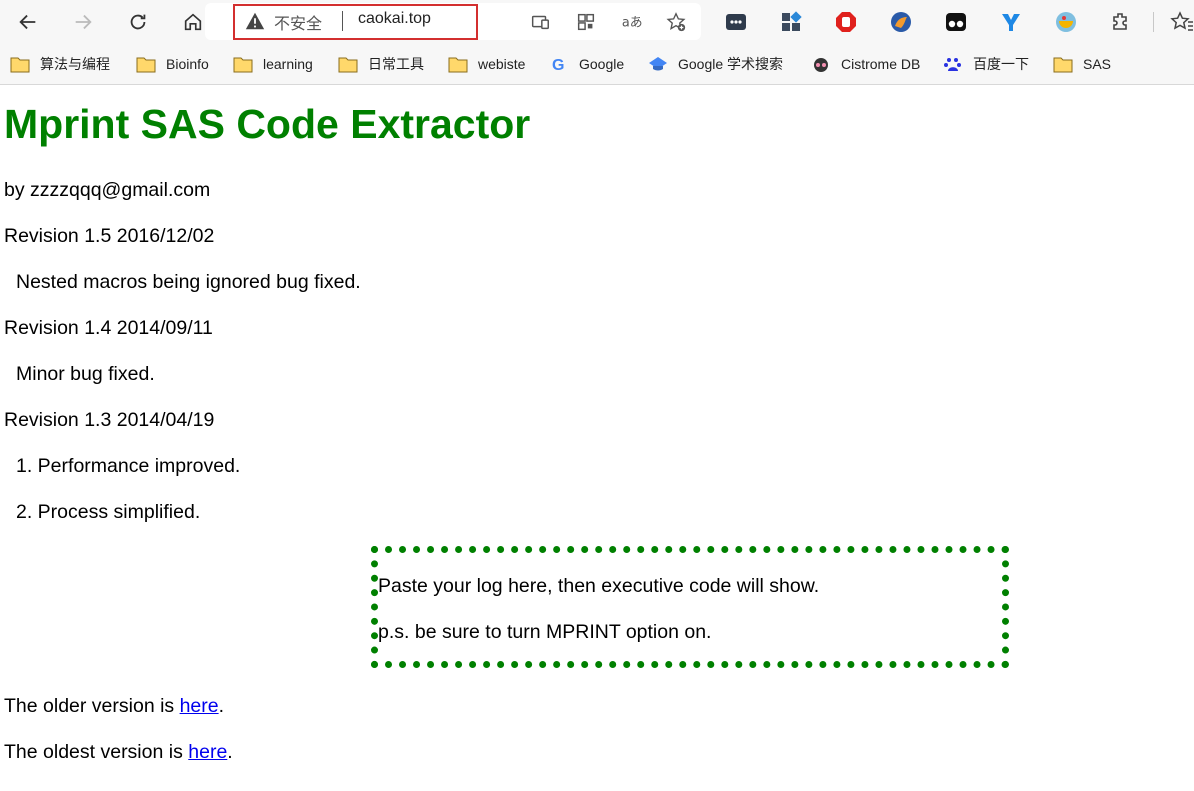 This screenshot has width=1194, height=791. What do you see at coordinates (207, 752) in the screenshot?
I see `oldest-version-link: here` at bounding box center [207, 752].